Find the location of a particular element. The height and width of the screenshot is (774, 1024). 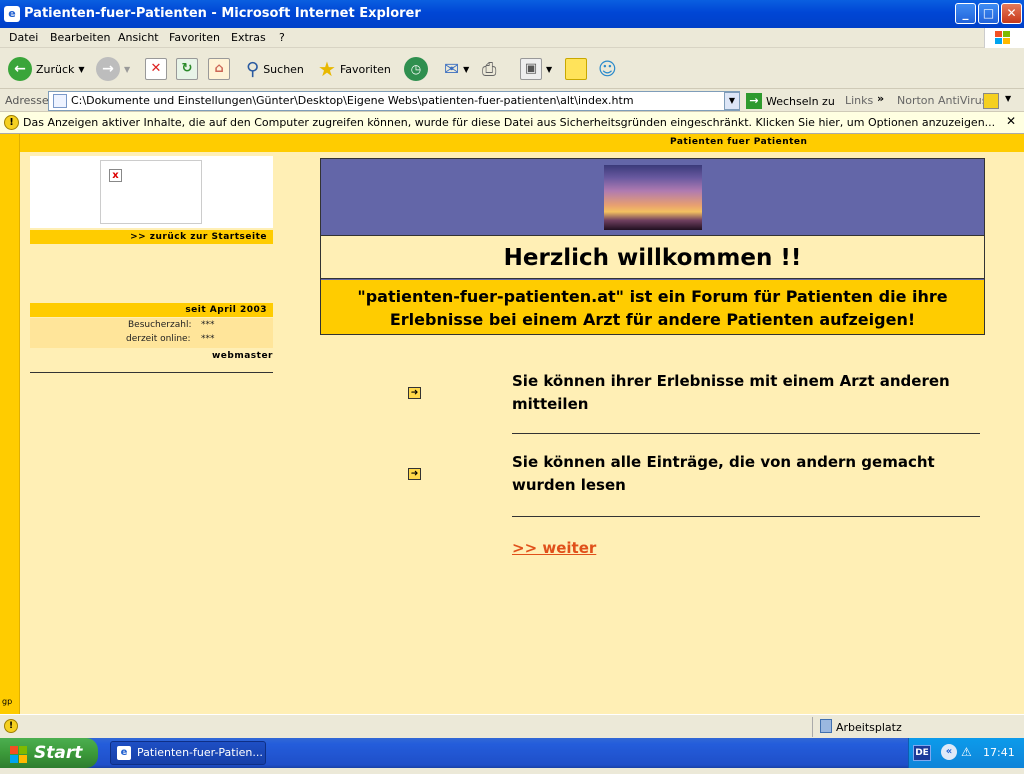

minimize-button: _ is located at coordinates (965, 13).